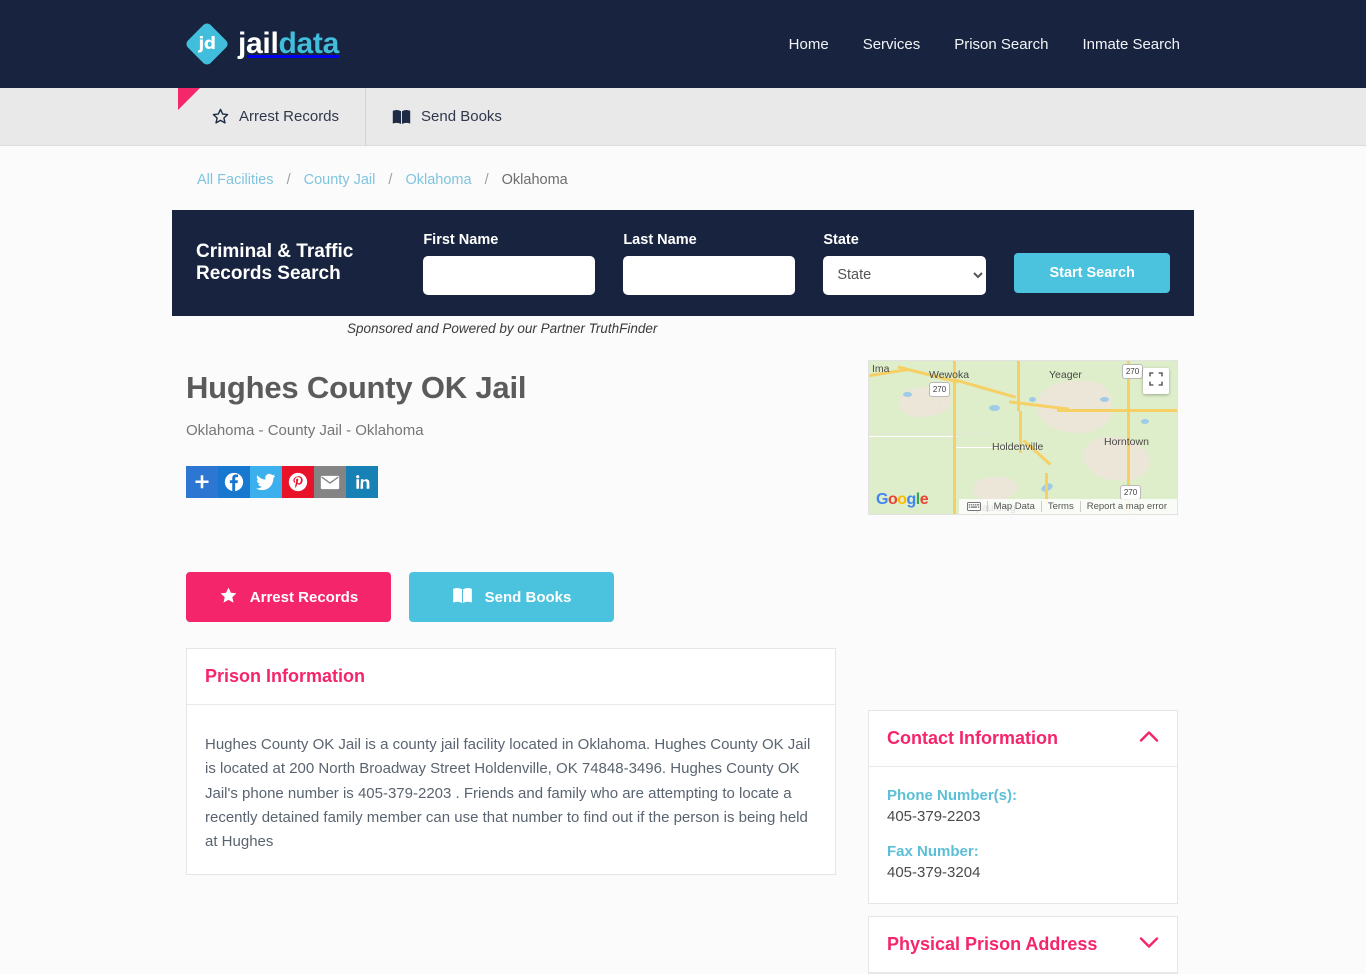  I want to click on share-facebook-button, so click(234, 482).